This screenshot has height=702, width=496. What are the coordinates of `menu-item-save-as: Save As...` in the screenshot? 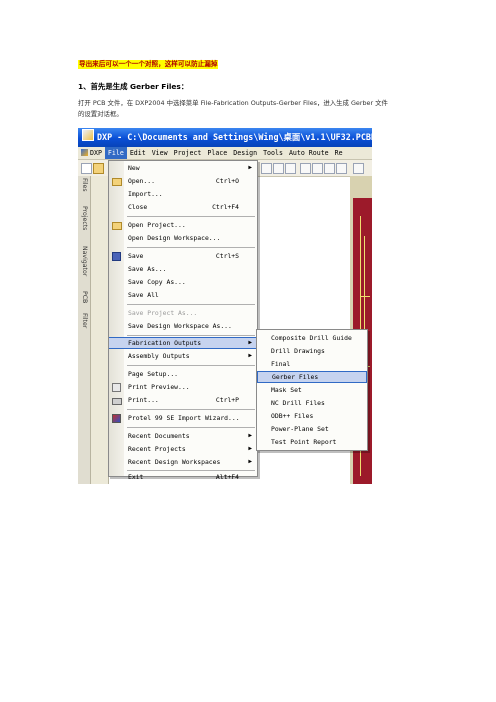 It's located at (183, 269).